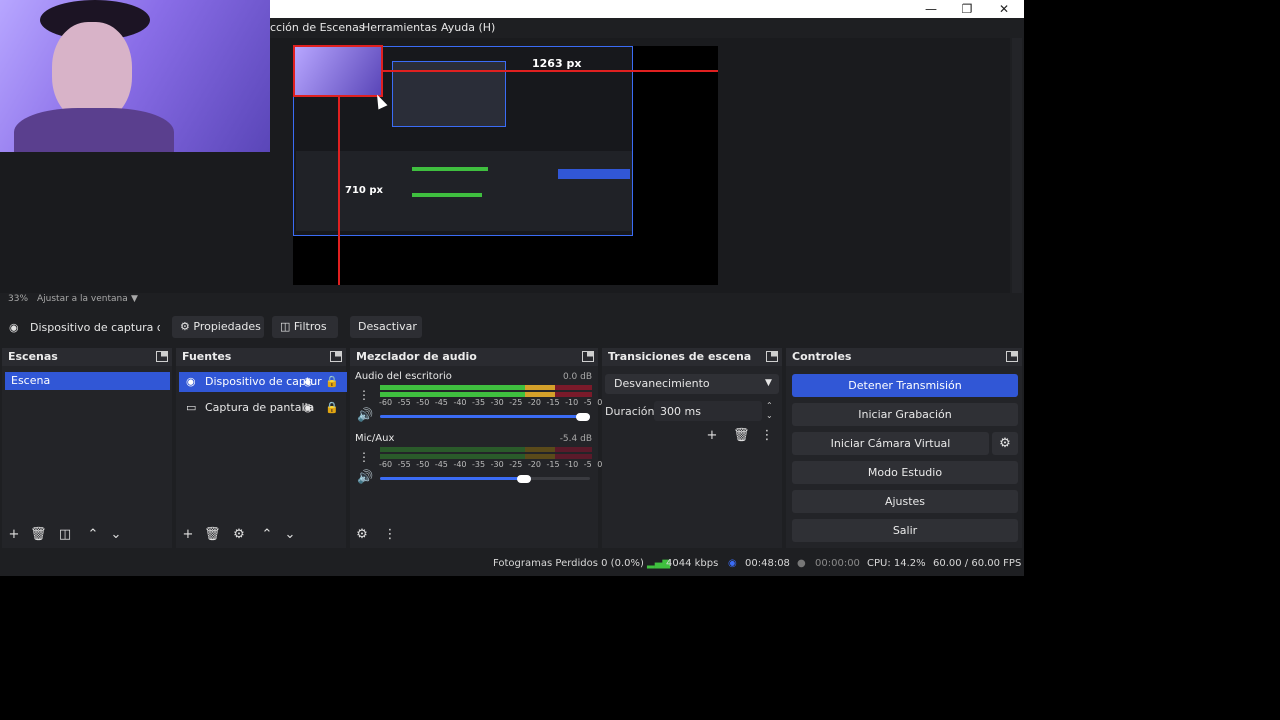 This screenshot has height=720, width=1280. I want to click on bitrate: 4044 kbps, so click(692, 563).